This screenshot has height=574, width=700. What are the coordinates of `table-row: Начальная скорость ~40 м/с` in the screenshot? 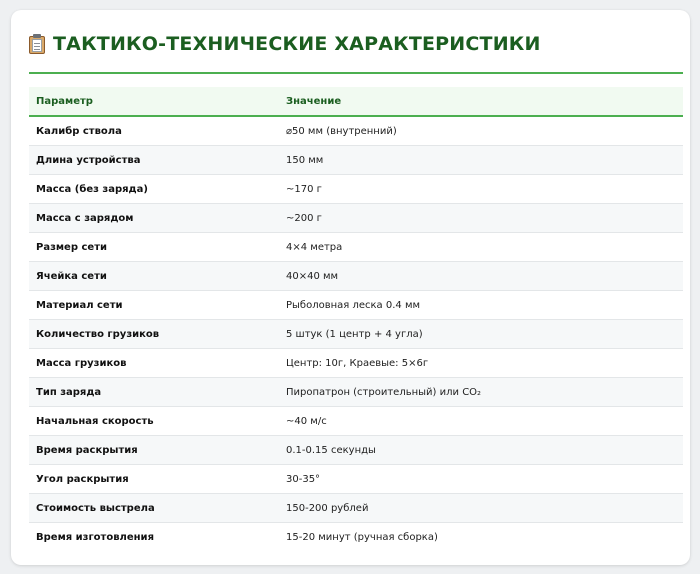 It's located at (356, 421).